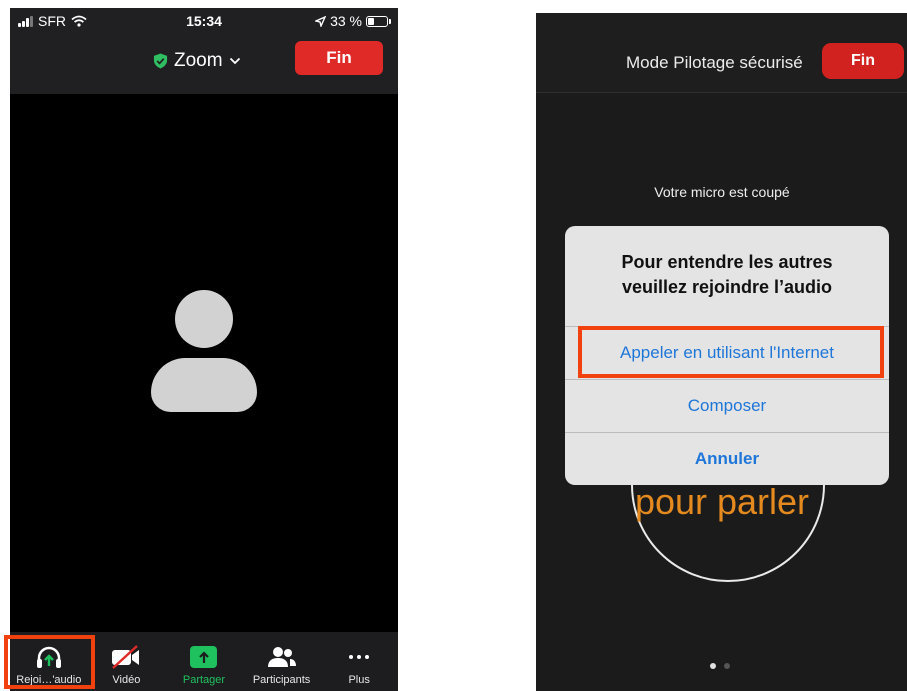 Image resolution: width=907 pixels, height=691 pixels. I want to click on dialog-title-line2: veuillez rejoindre l’audio, so click(727, 287).